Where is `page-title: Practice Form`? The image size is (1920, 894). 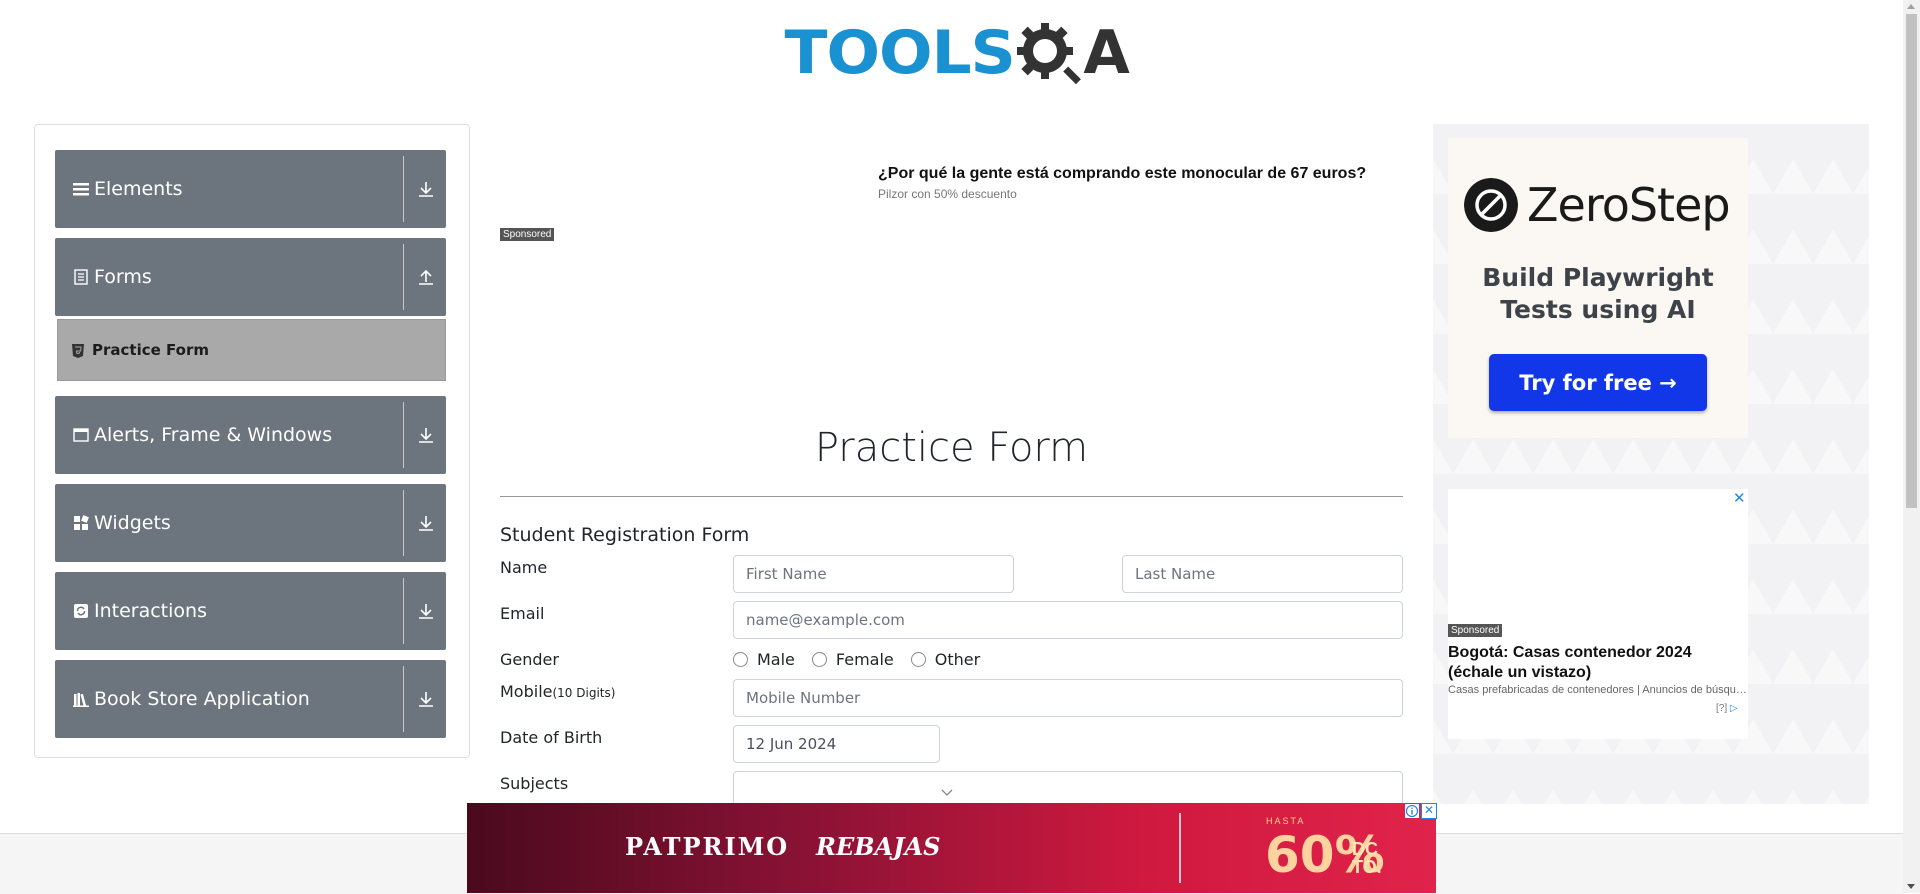
page-title: Practice Form is located at coordinates (951, 448).